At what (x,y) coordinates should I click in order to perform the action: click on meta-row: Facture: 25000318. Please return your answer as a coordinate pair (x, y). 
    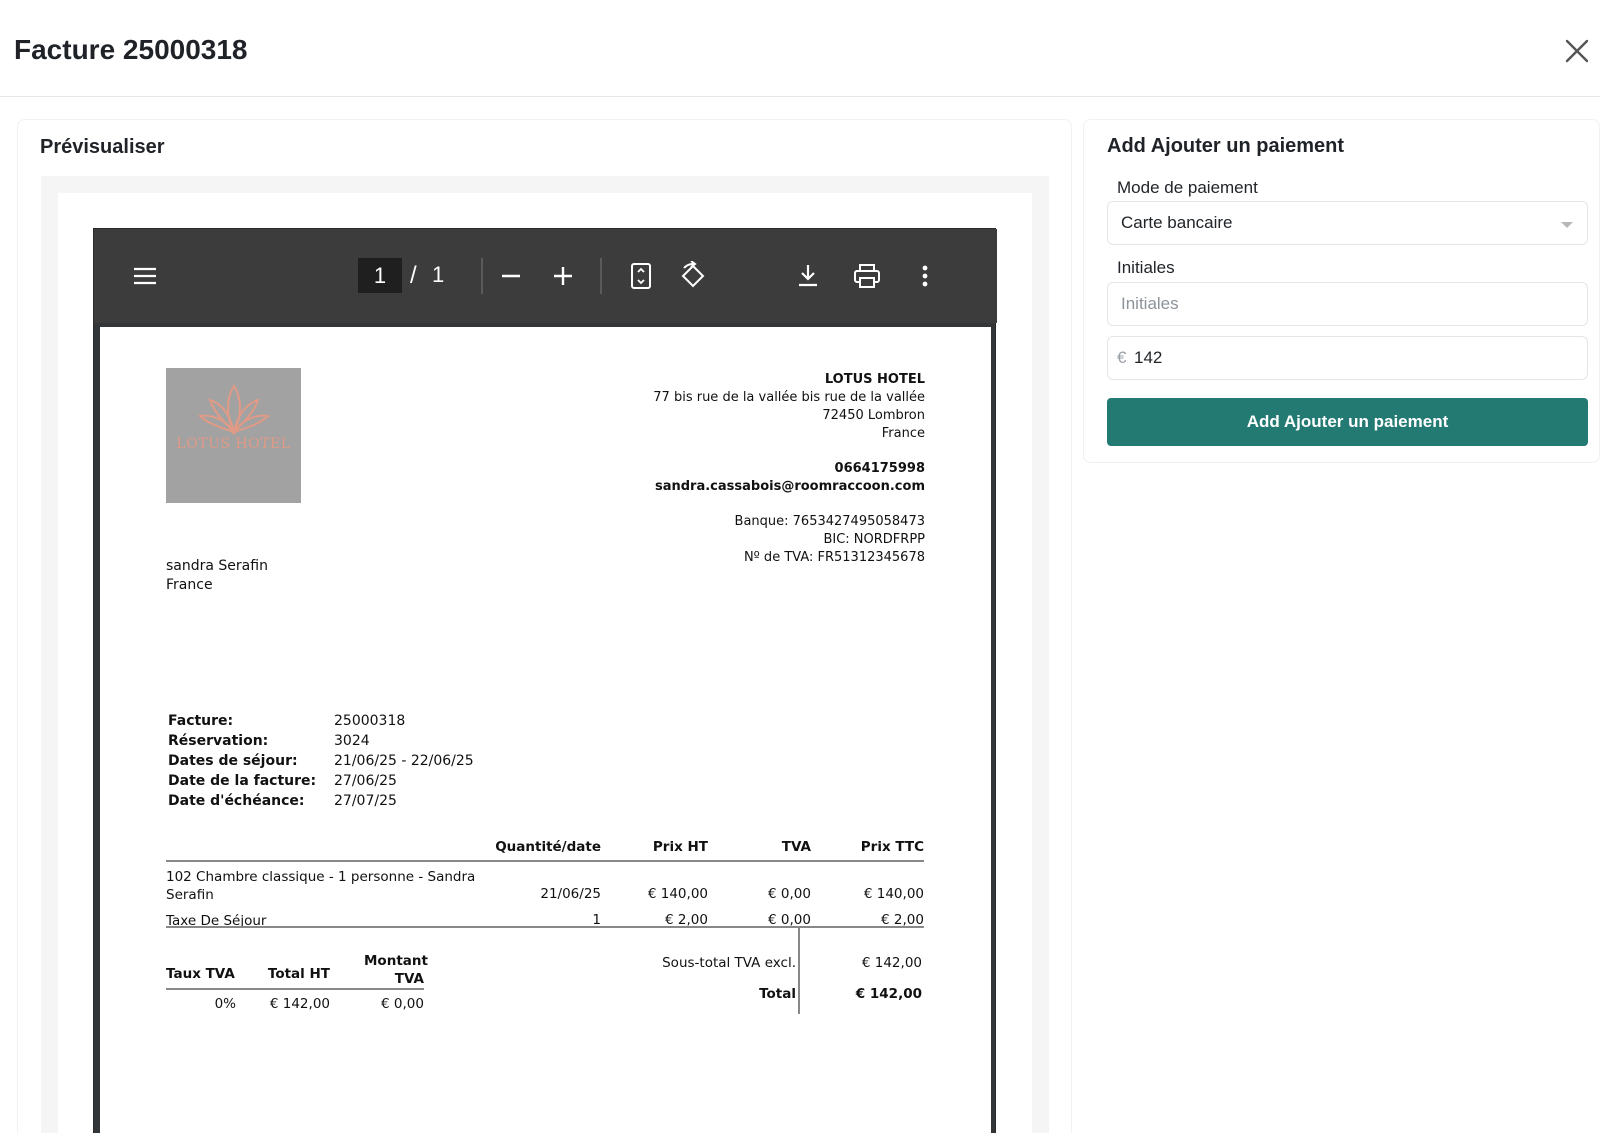
    Looking at the image, I should click on (321, 721).